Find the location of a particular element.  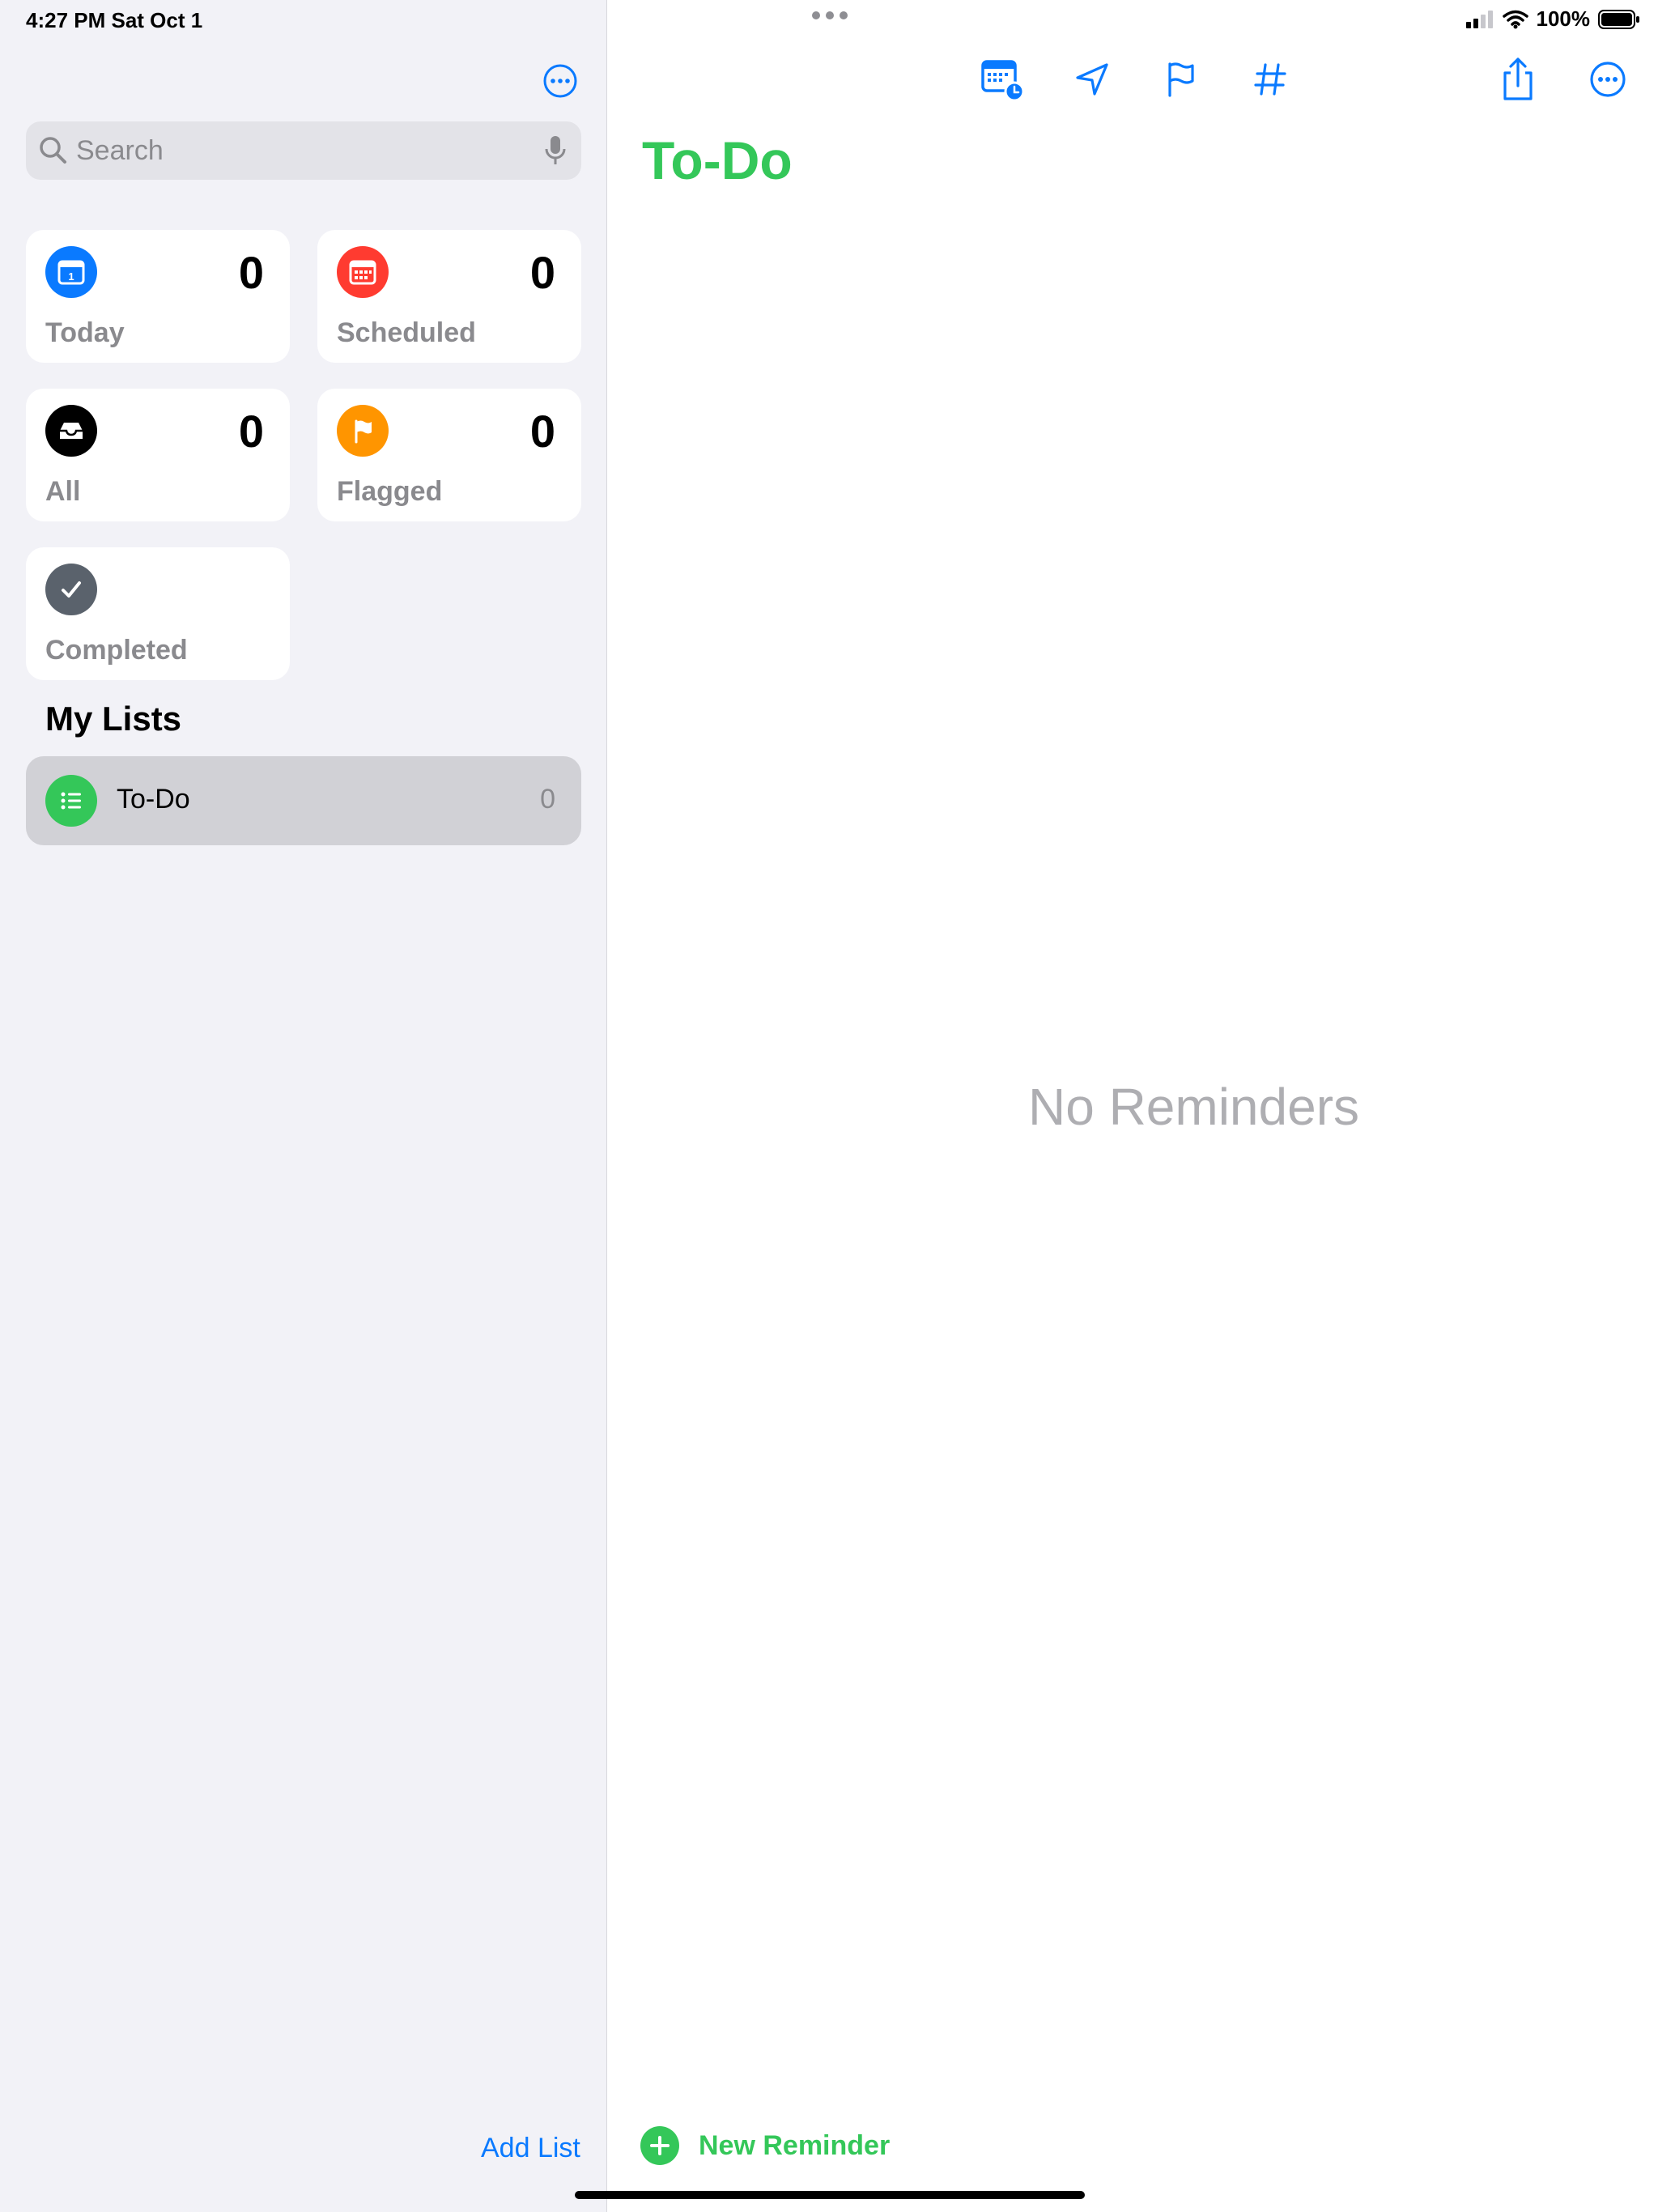

checkmark-icon is located at coordinates (71, 590).